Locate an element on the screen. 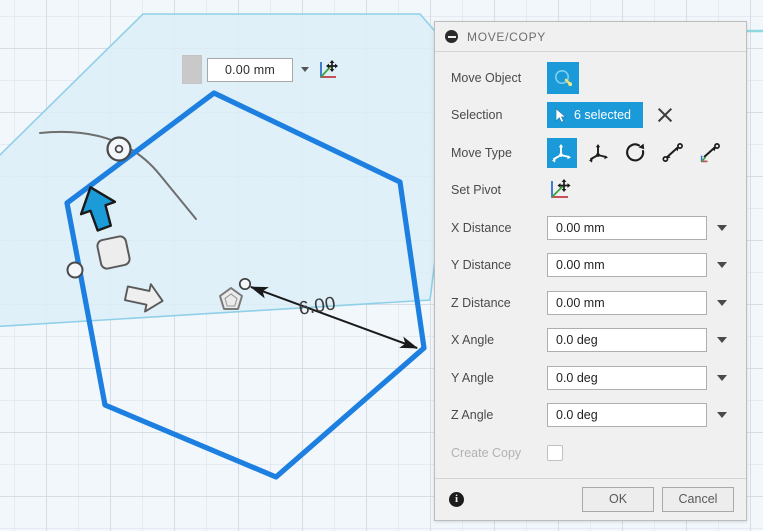 This screenshot has width=763, height=531. color-swatch is located at coordinates (192, 69).